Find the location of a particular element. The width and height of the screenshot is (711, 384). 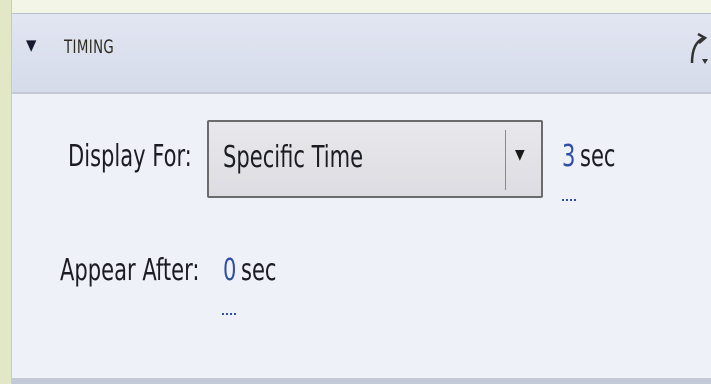

select-divider is located at coordinates (505, 160).